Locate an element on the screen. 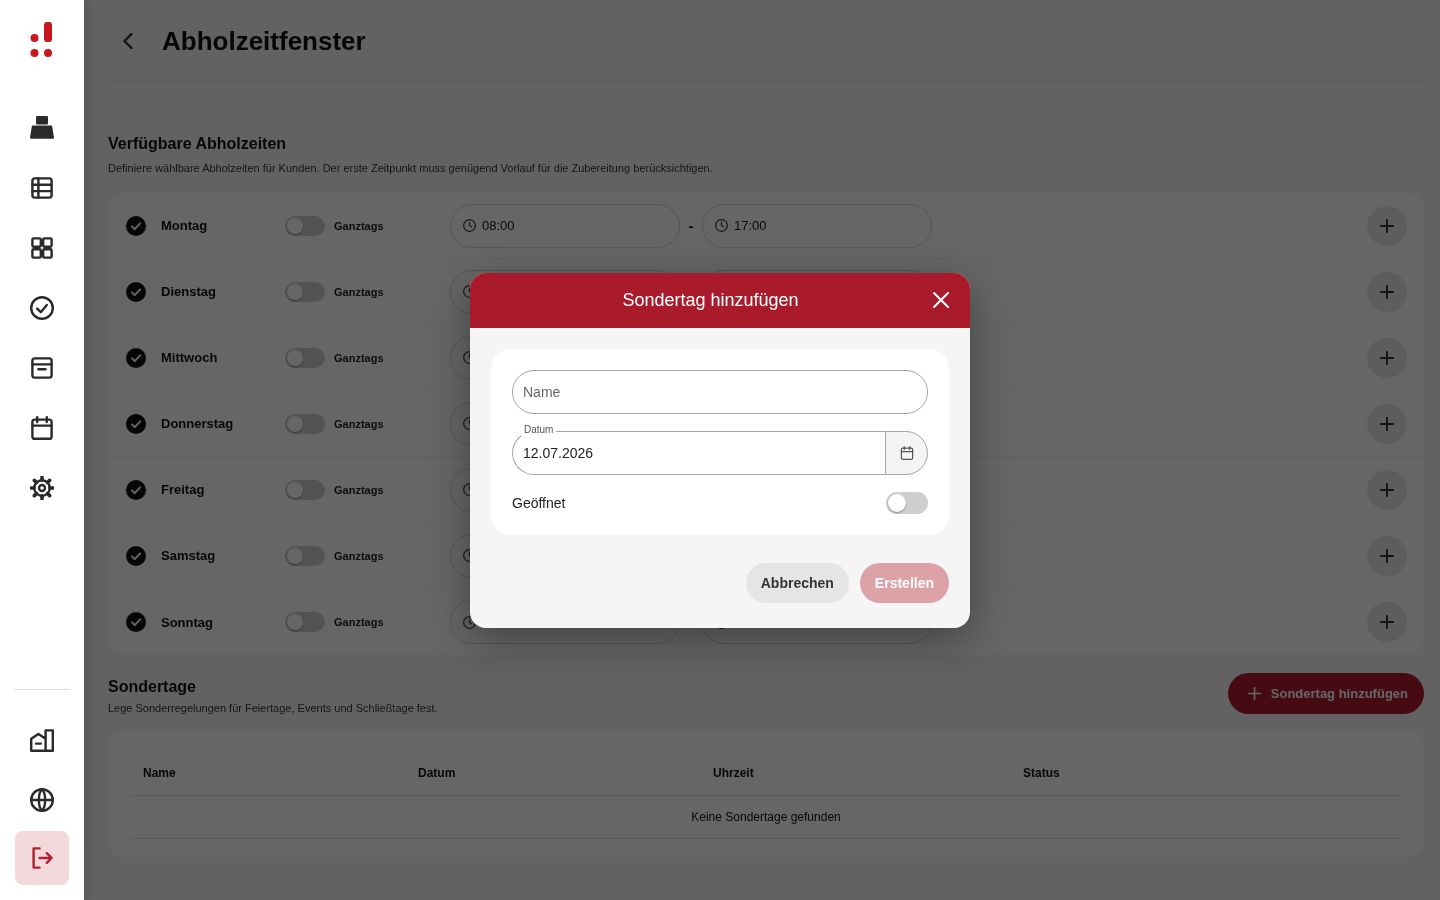 This screenshot has width=1440, height=900. add-special-day-button: Sondertag hinzufügen is located at coordinates (1325, 693).